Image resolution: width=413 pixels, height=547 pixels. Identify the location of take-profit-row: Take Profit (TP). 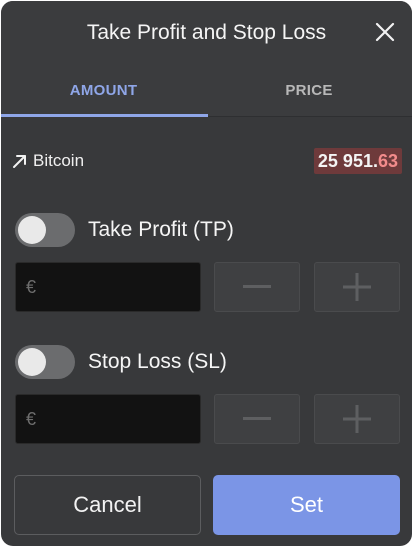
(205, 230).